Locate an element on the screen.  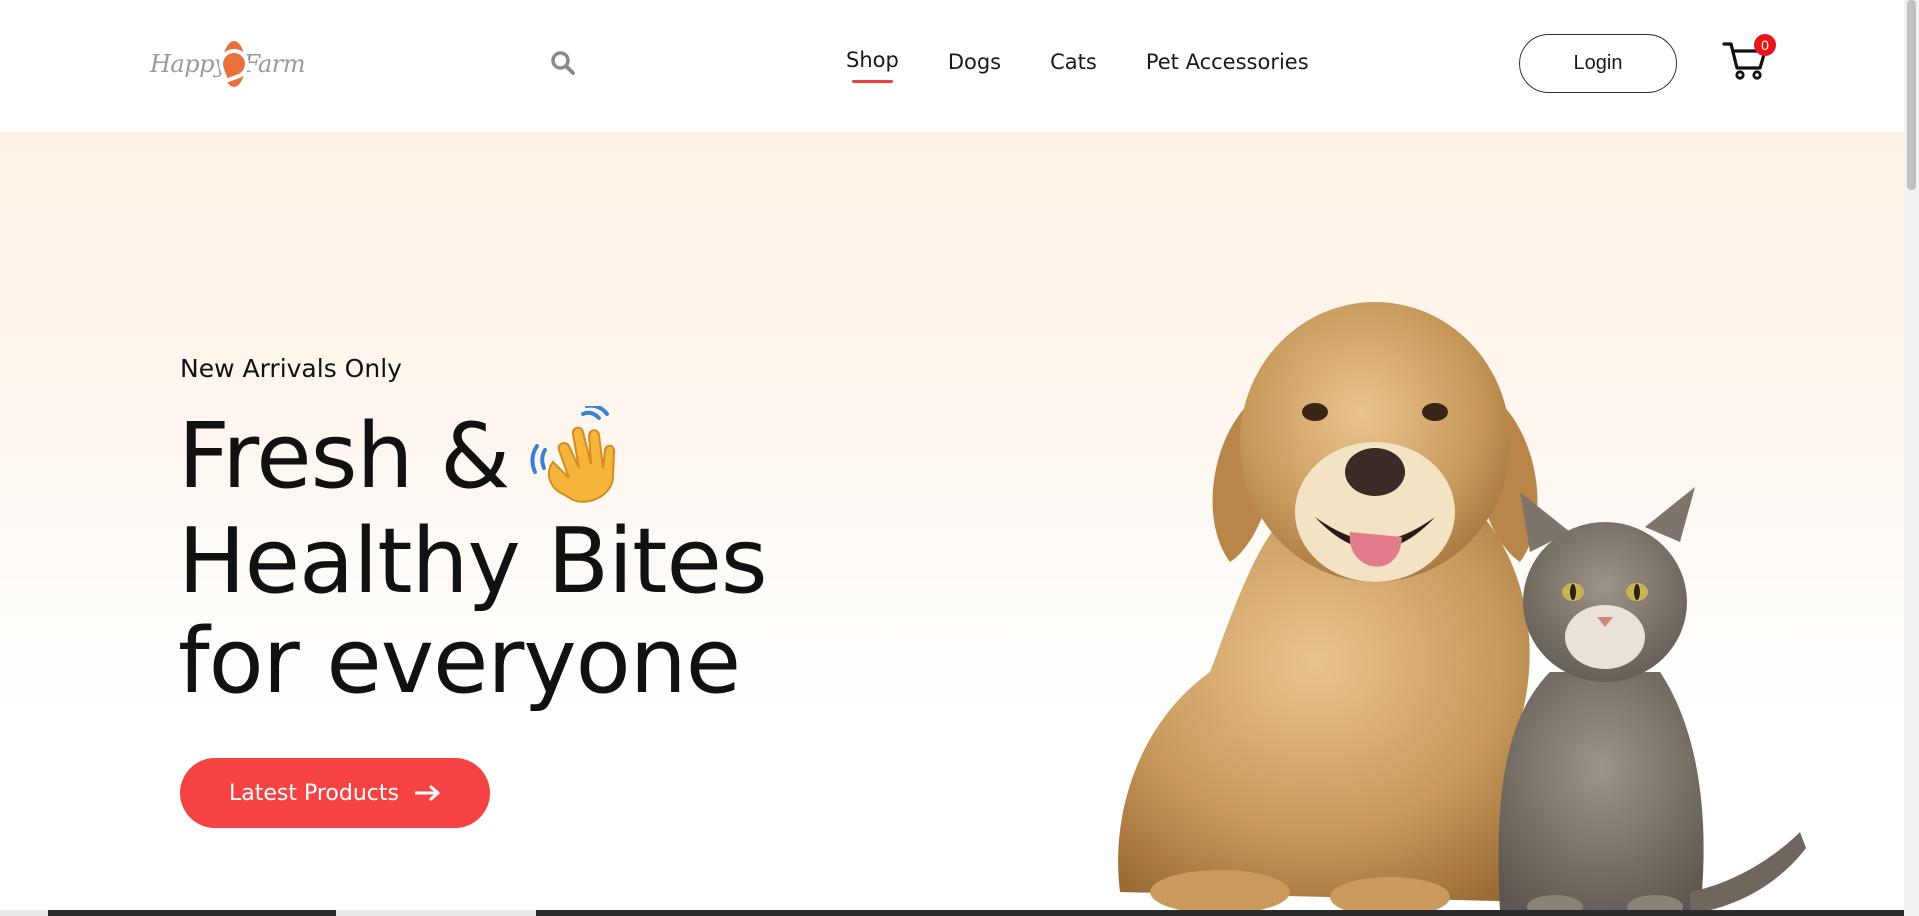
headline-line-1-text: Fresh & is located at coordinates (344, 456).